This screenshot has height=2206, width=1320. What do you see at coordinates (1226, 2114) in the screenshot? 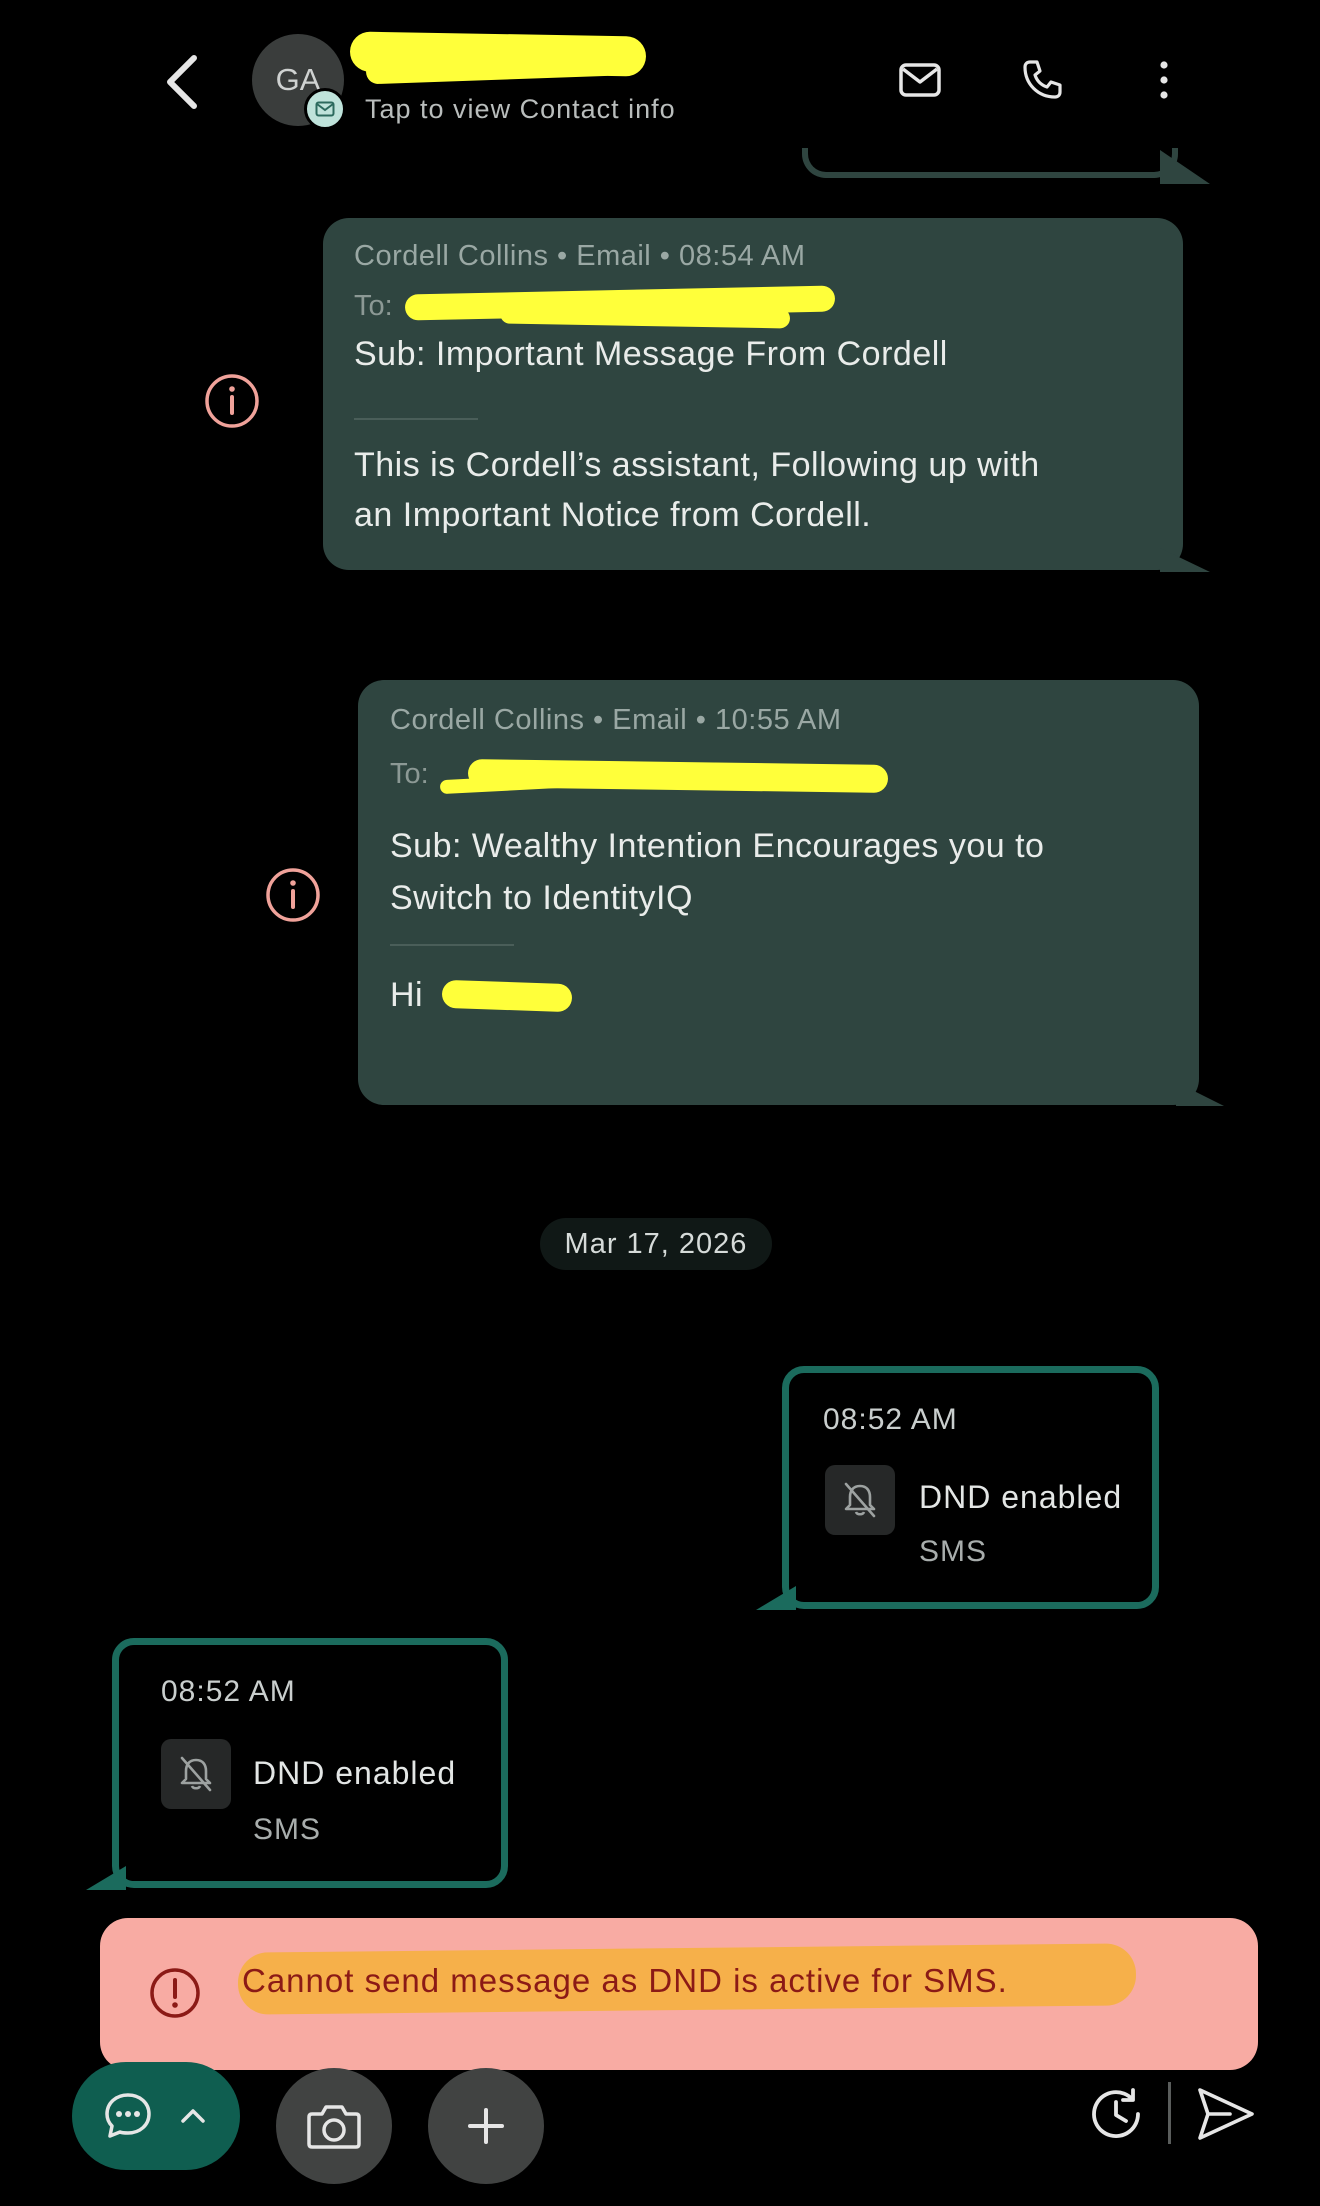
I see `send-icon` at bounding box center [1226, 2114].